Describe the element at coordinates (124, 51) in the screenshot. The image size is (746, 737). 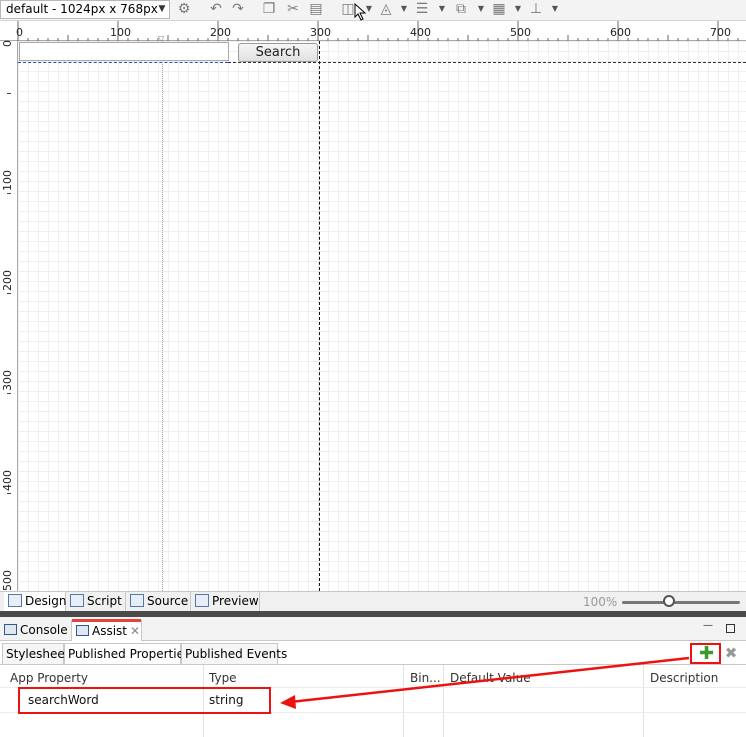
I see `search-input` at that location.